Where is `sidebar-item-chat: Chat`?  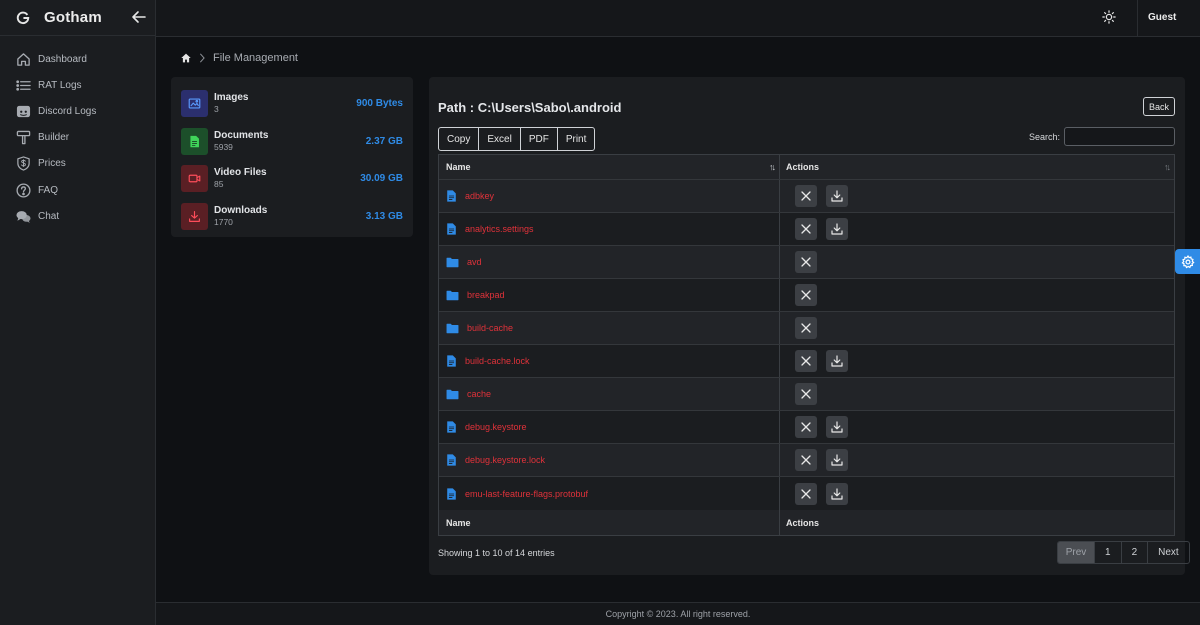 sidebar-item-chat: Chat is located at coordinates (77, 216).